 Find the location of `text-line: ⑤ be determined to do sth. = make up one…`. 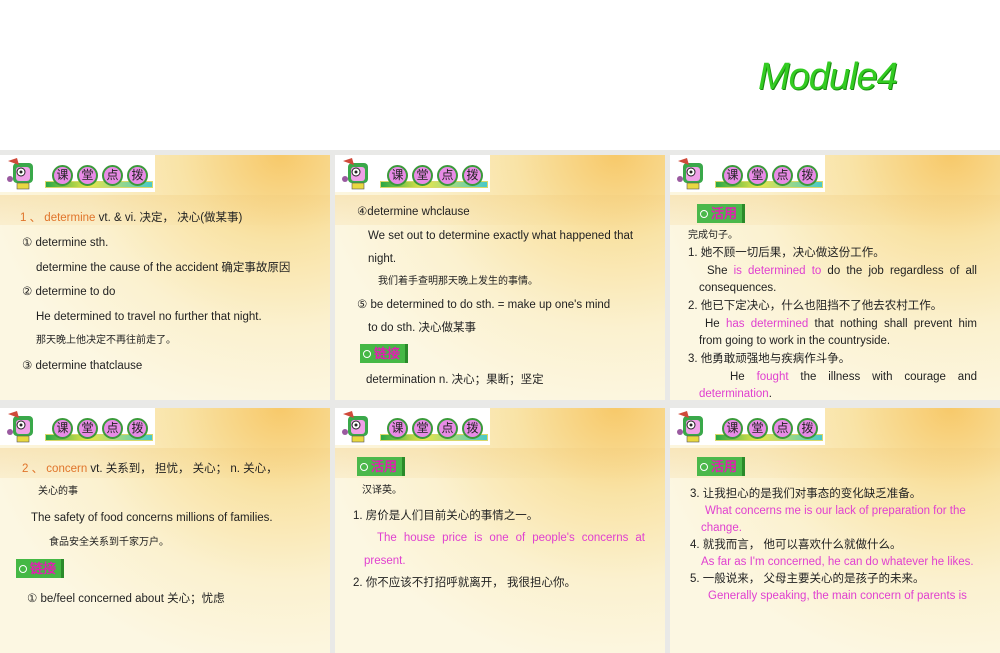

text-line: ⑤ be determined to do sth. = make up one… is located at coordinates (484, 305).